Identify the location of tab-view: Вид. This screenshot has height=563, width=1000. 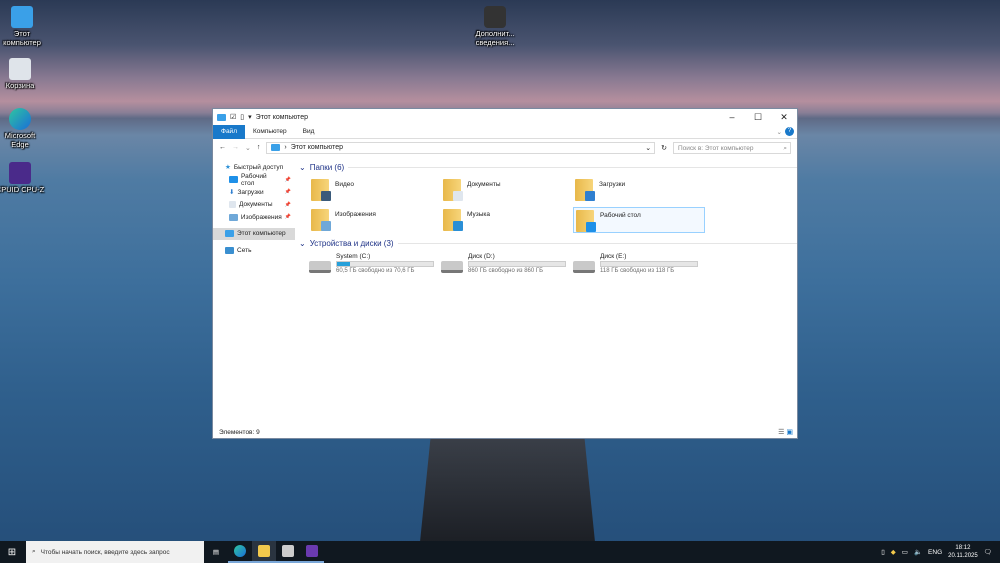
(309, 132).